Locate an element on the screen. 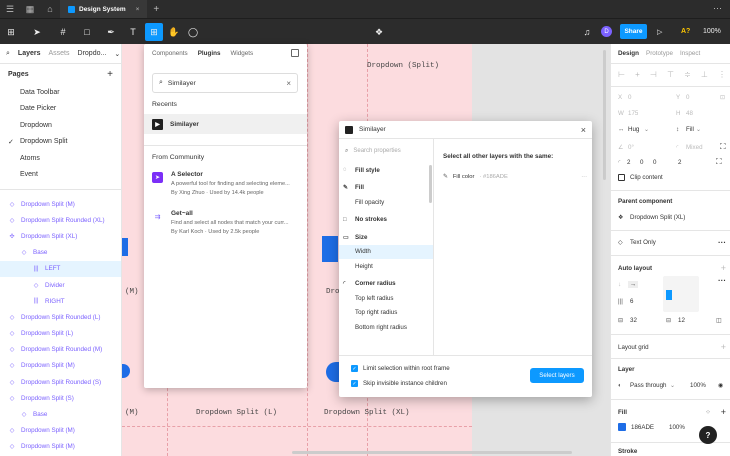  w-input: 175 is located at coordinates (652, 113).